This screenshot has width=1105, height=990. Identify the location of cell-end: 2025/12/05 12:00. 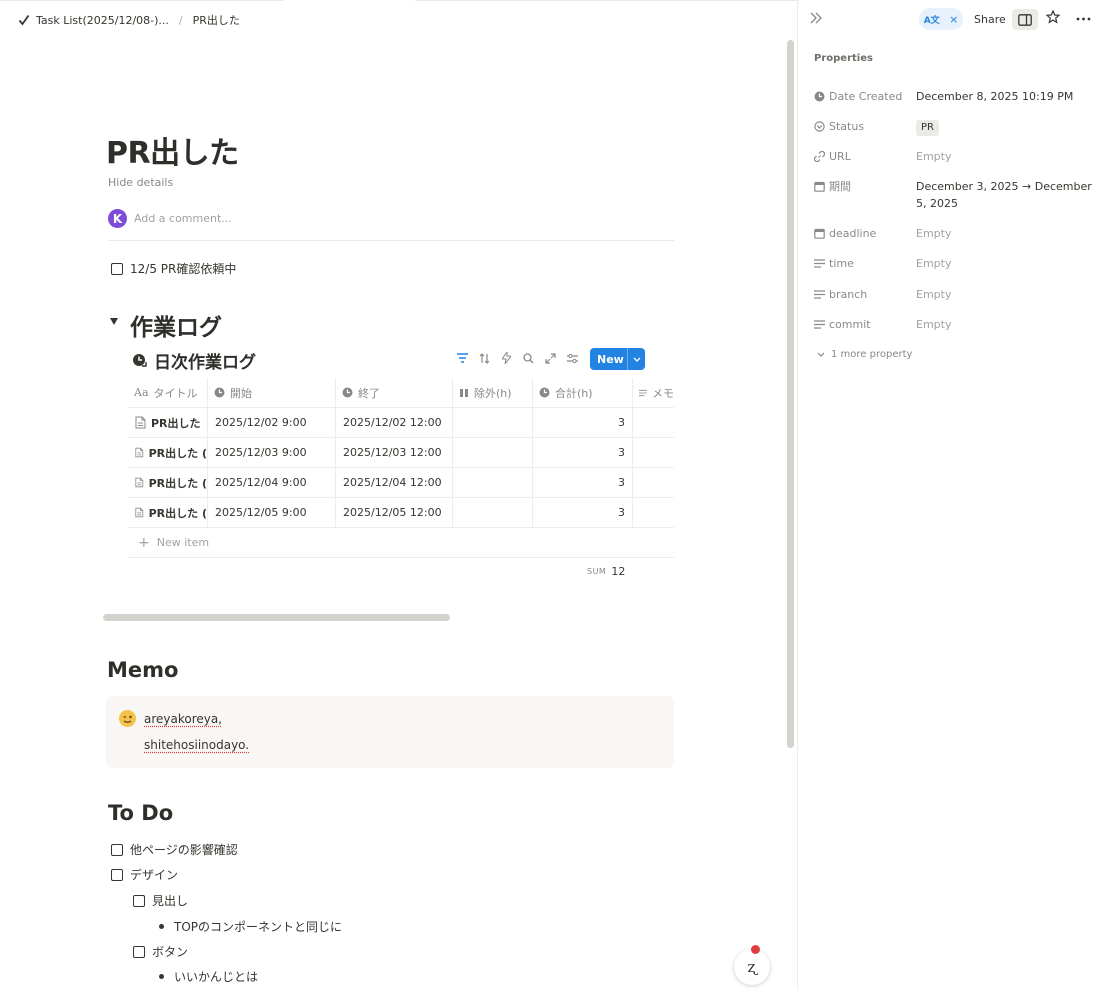
(394, 512).